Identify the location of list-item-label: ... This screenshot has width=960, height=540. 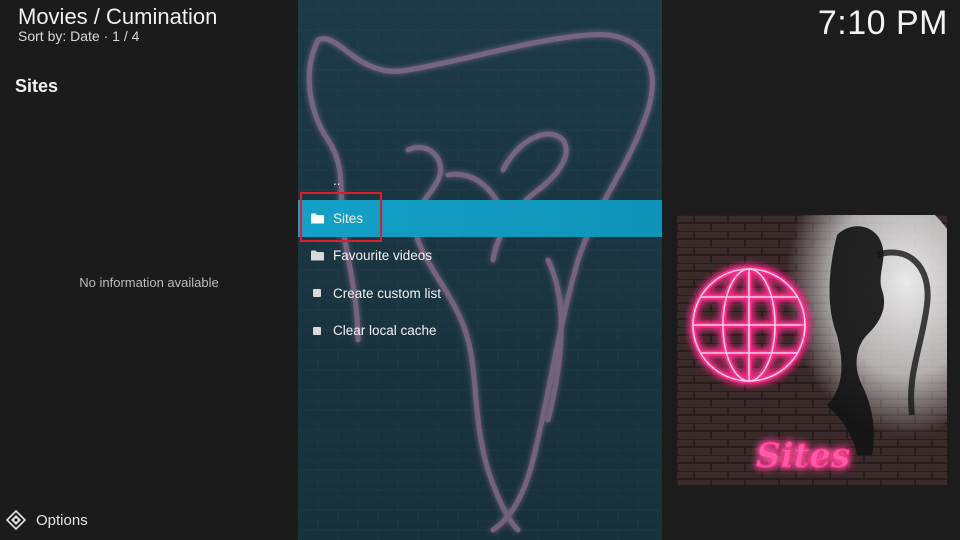
(337, 181).